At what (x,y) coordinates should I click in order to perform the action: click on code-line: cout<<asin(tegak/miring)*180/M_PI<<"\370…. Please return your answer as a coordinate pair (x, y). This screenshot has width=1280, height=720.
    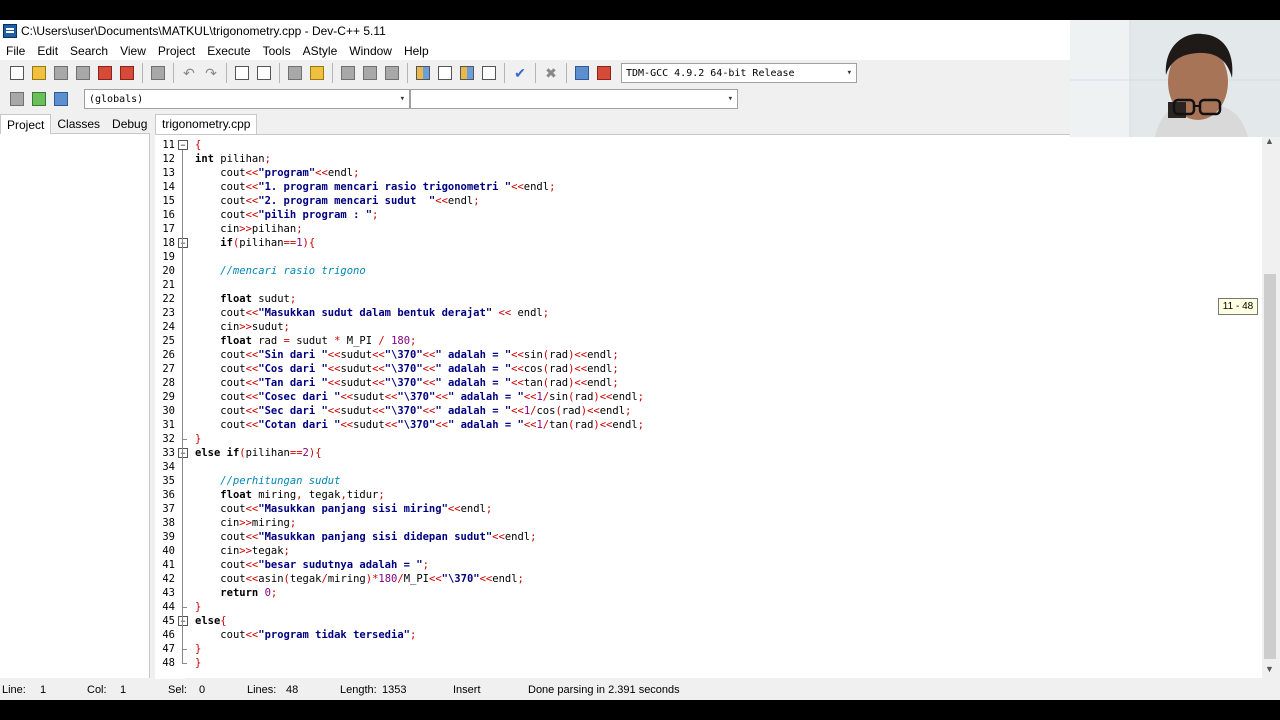
    Looking at the image, I should click on (359, 579).